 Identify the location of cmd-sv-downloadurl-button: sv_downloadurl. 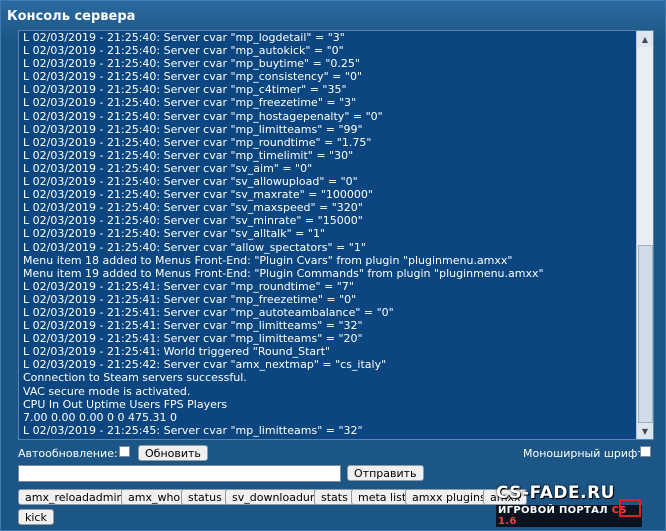
(275, 497).